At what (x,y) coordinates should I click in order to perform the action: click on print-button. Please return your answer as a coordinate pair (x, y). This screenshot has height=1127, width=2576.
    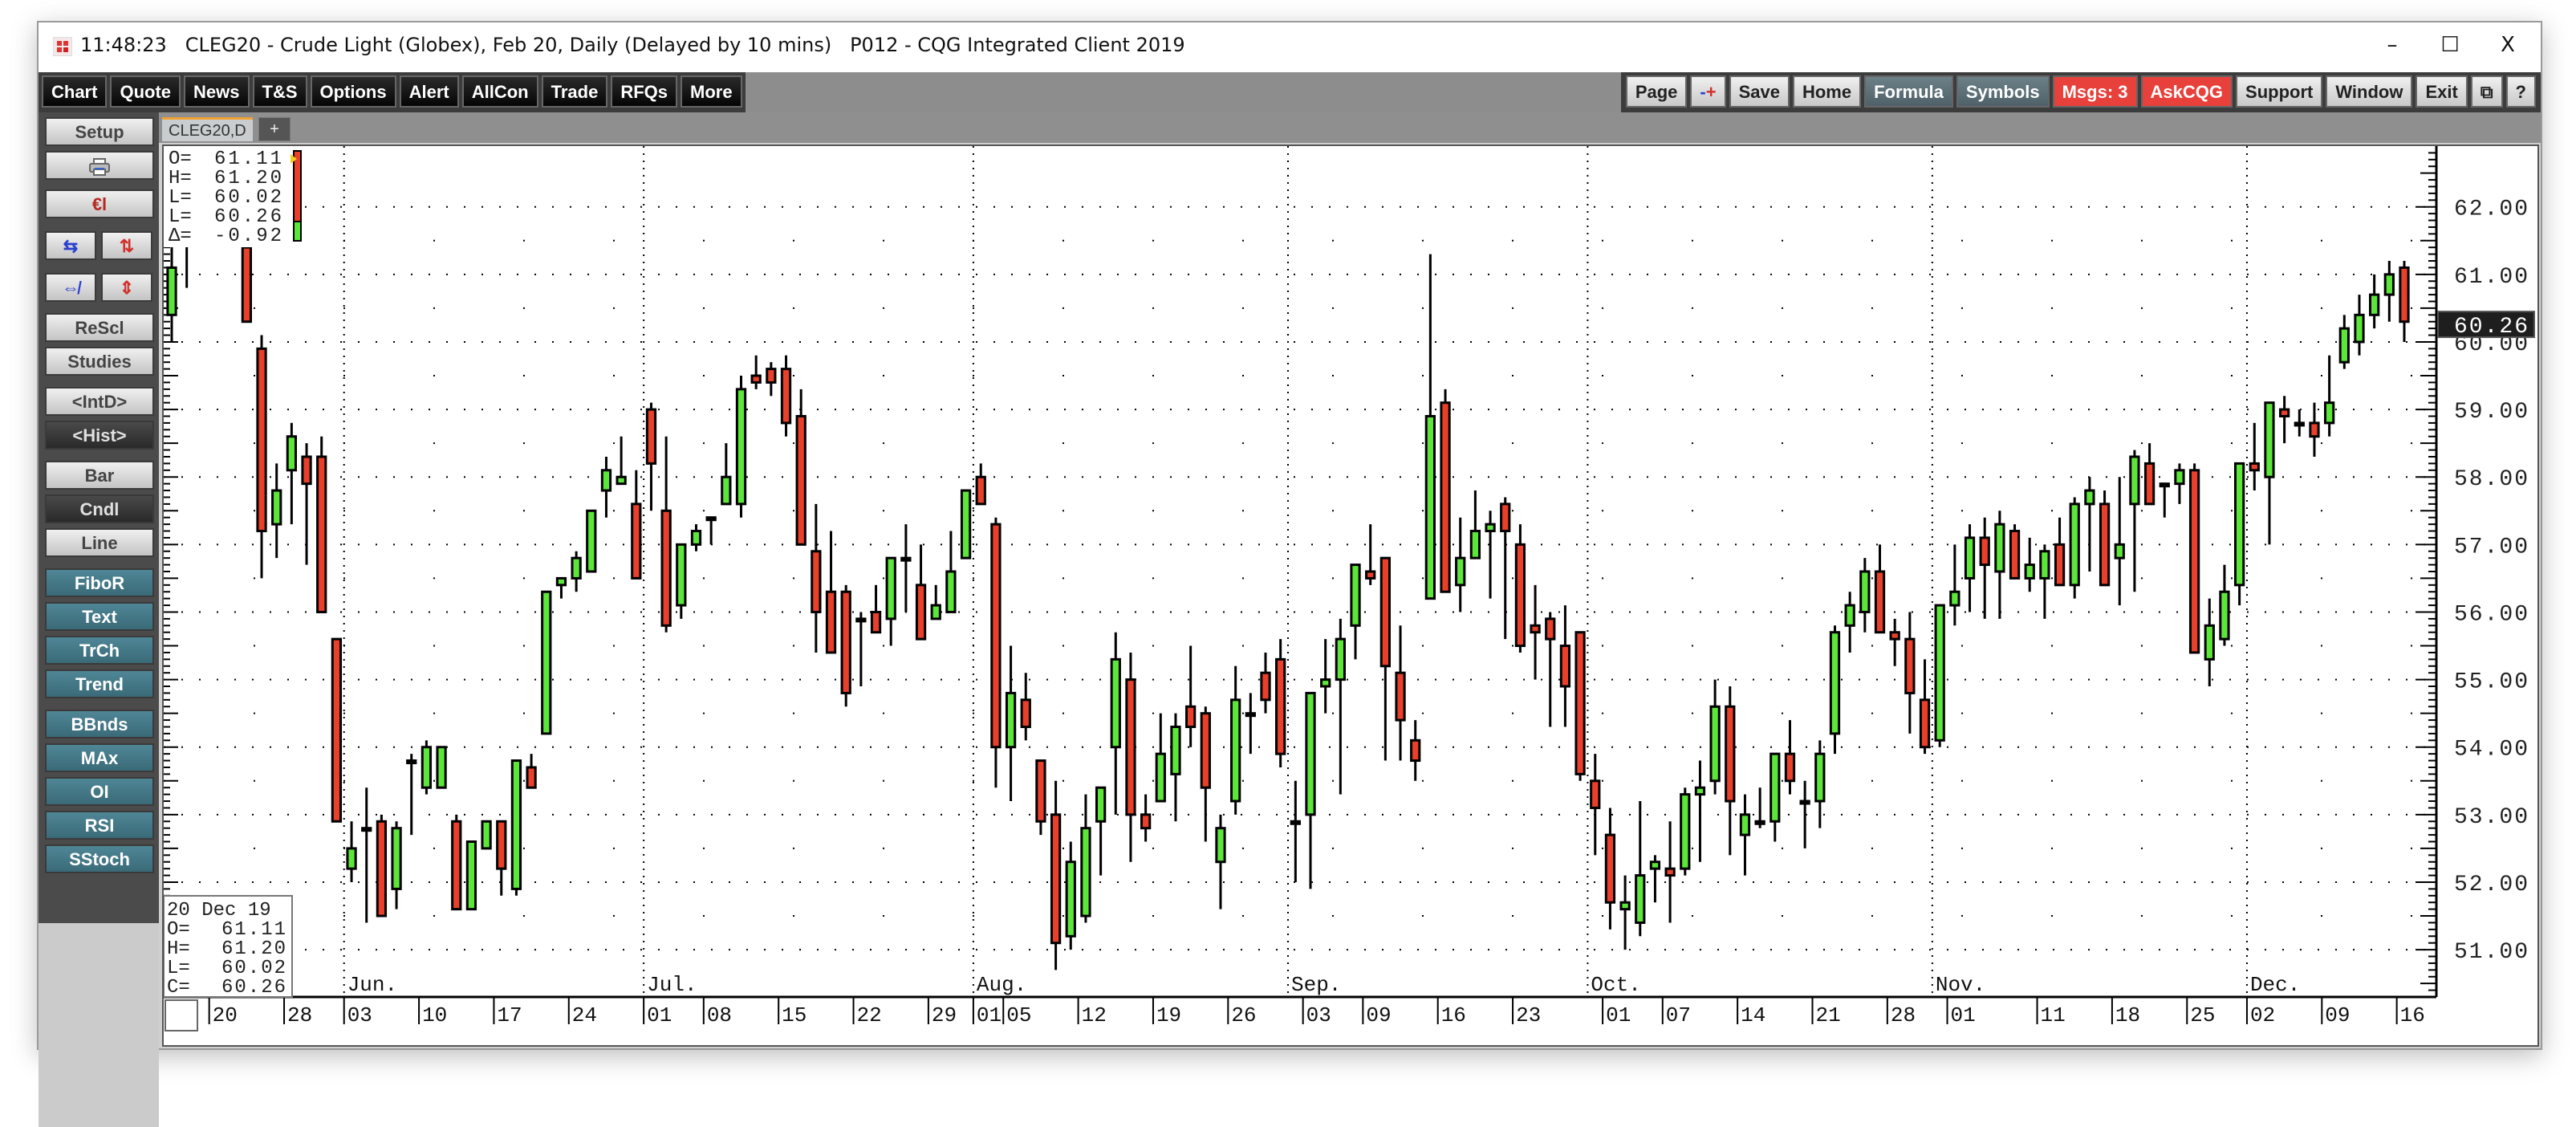
    Looking at the image, I should click on (99, 165).